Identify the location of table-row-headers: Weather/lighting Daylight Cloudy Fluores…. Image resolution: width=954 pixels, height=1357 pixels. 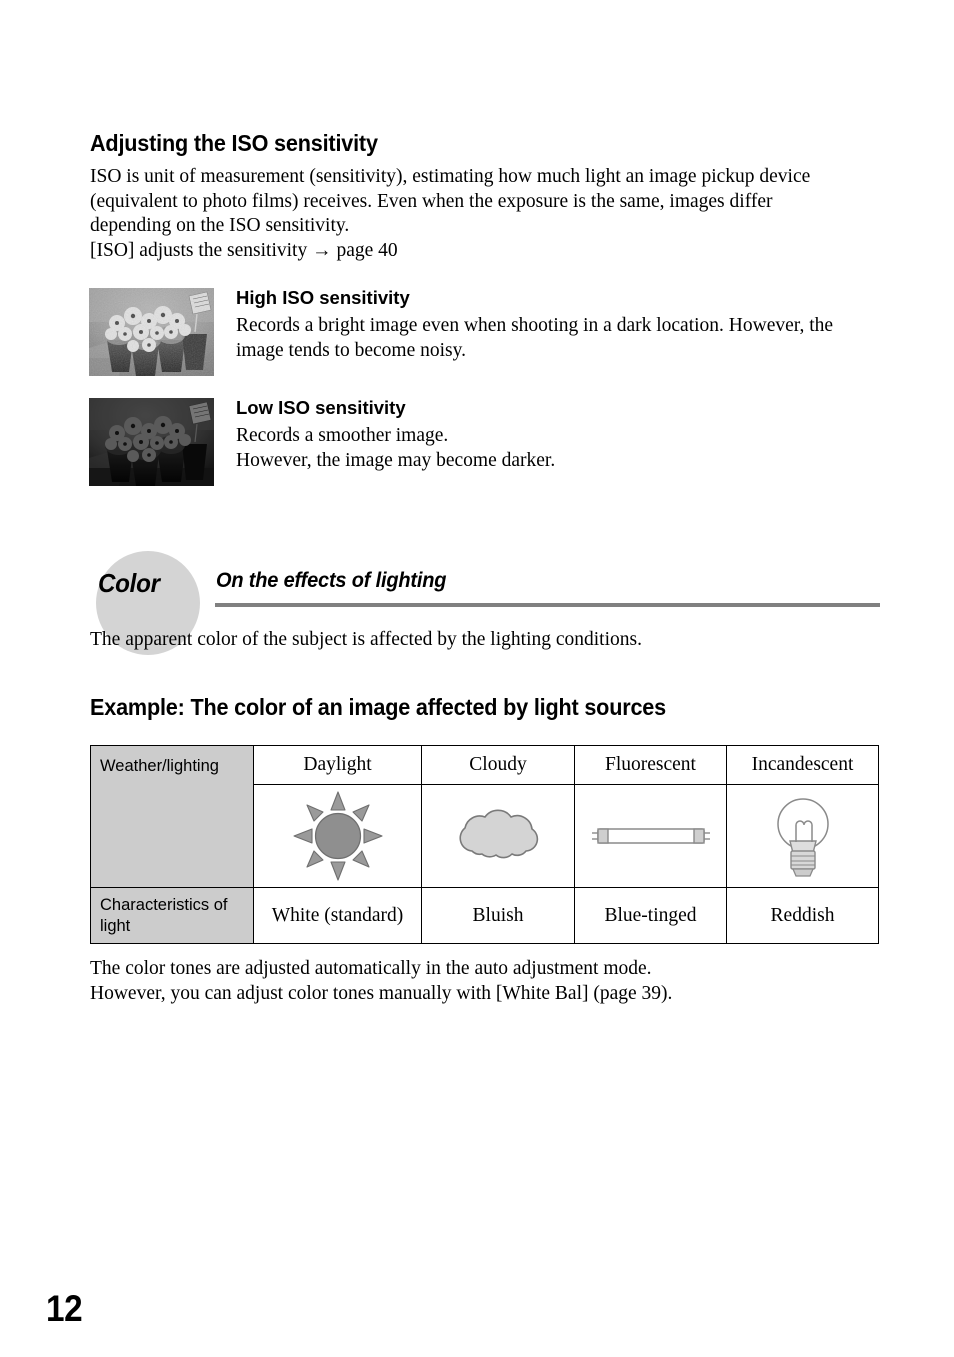
(484, 816).